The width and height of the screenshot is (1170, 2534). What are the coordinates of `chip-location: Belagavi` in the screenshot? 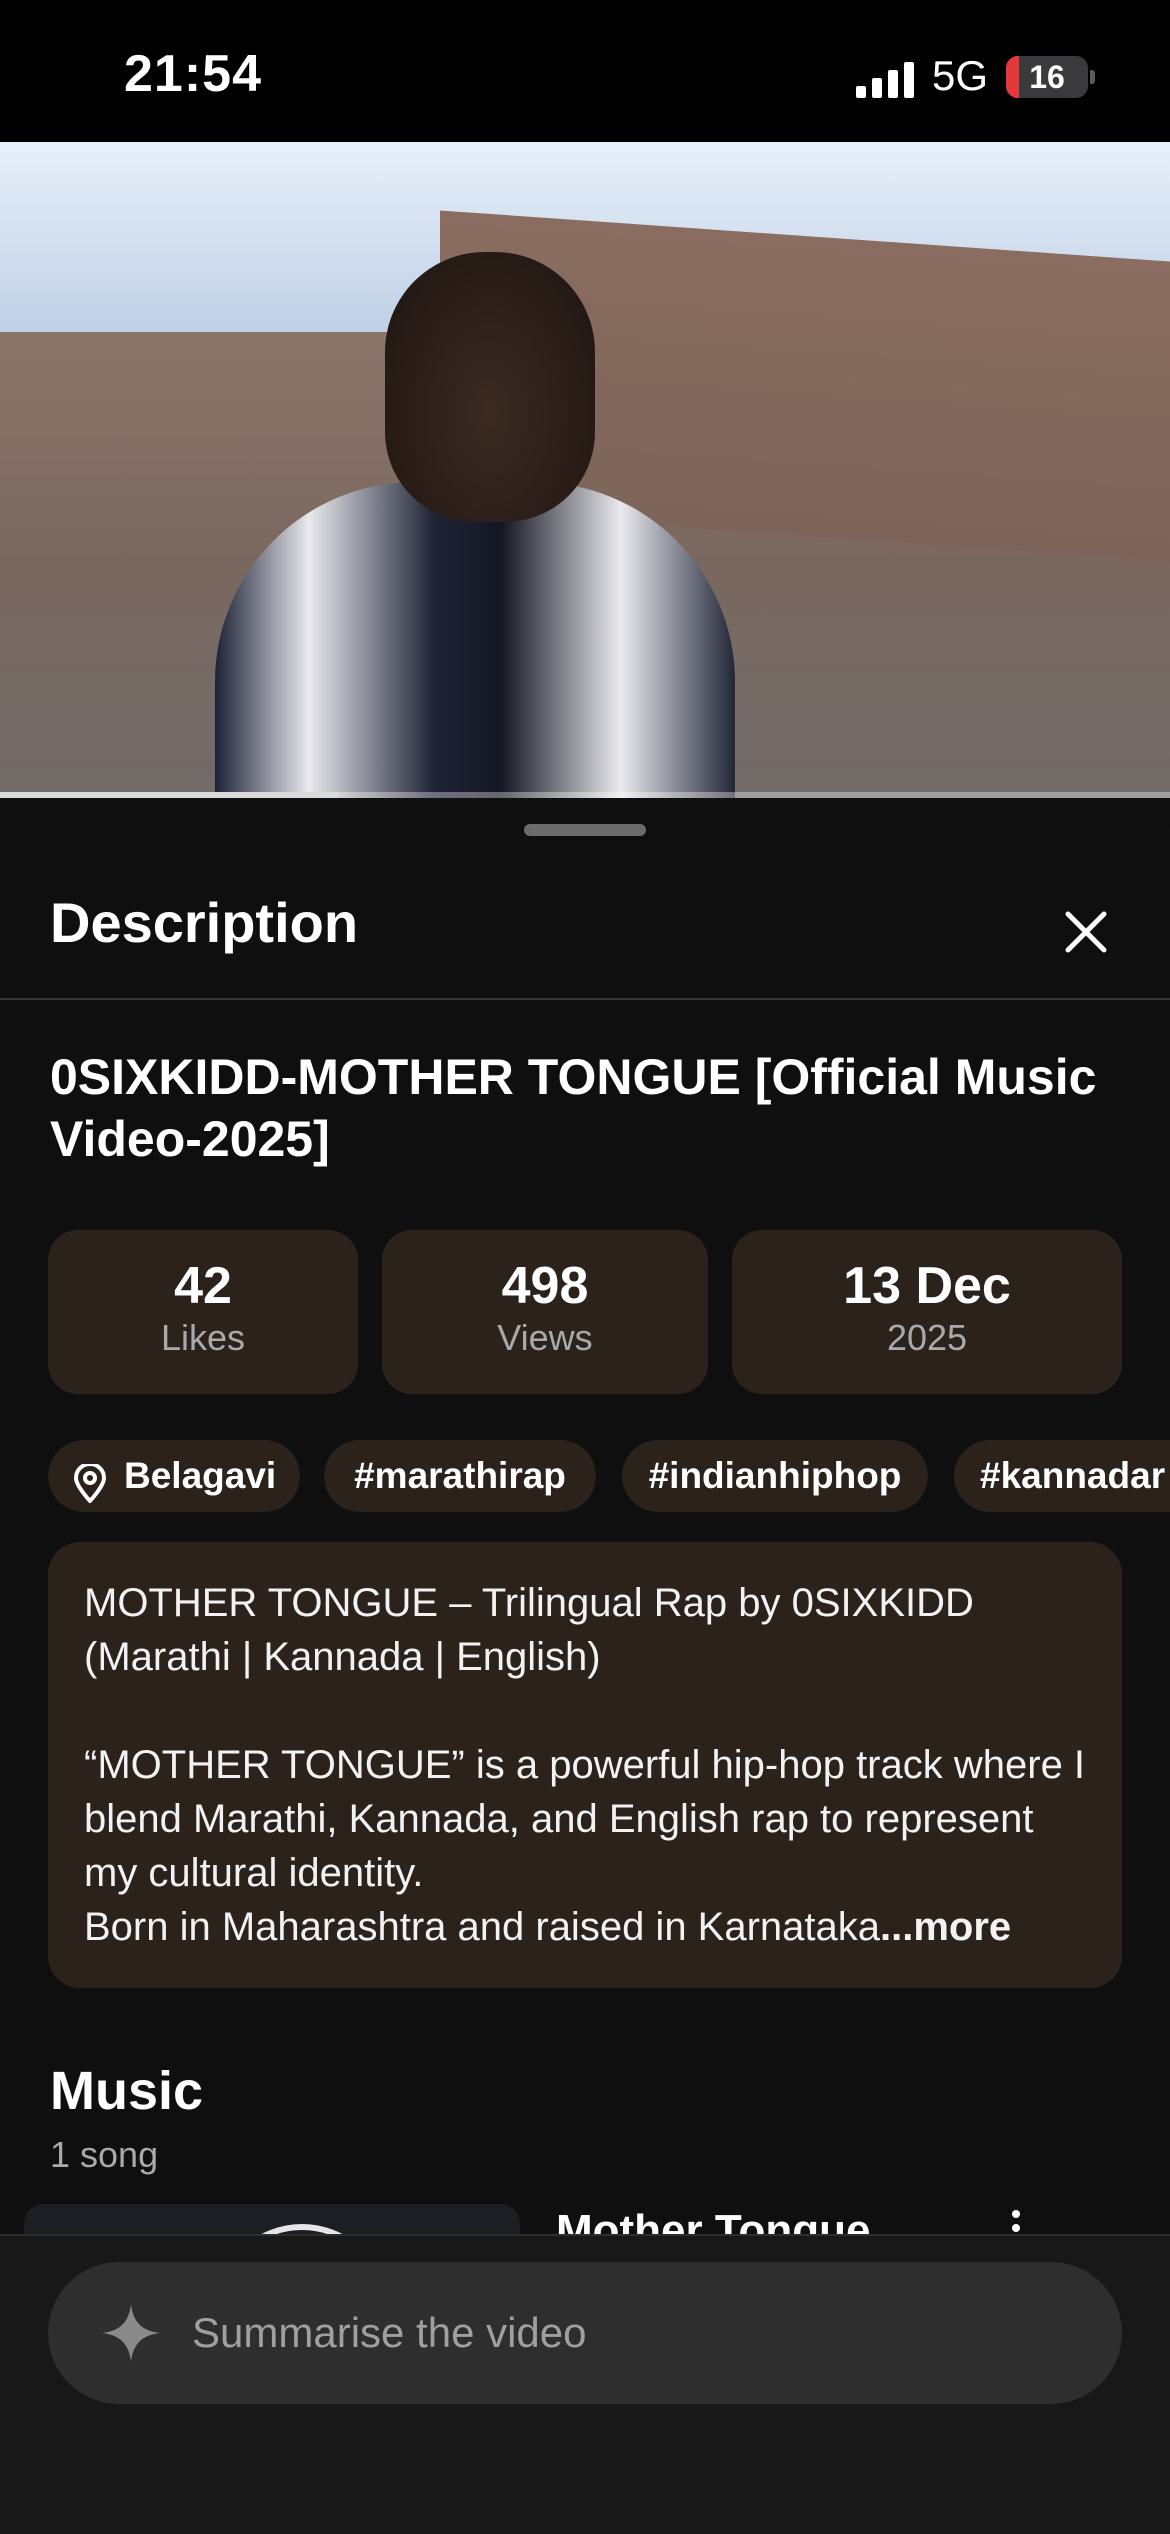 It's located at (174, 1476).